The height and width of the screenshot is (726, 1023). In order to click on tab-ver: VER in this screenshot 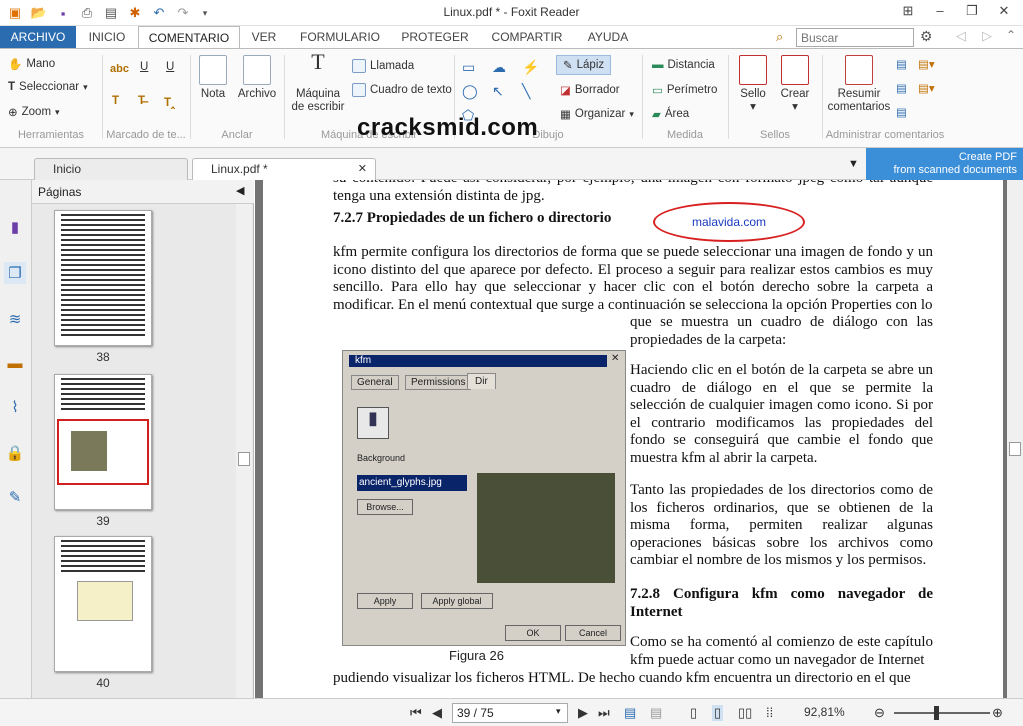, I will do `click(264, 37)`.